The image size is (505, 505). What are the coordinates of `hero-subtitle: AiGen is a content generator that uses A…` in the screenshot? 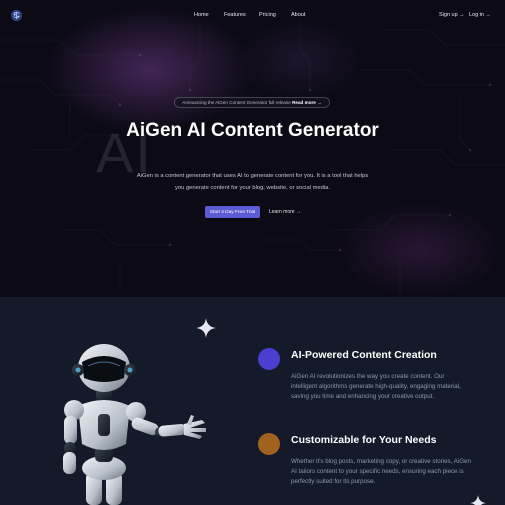 It's located at (252, 182).